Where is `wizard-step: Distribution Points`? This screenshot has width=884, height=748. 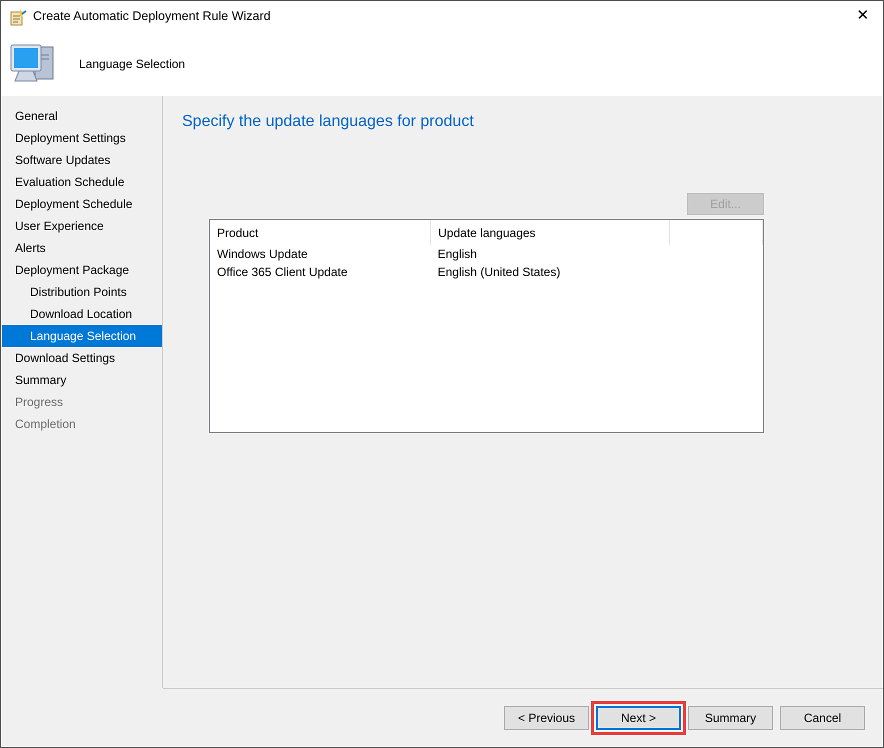 wizard-step: Distribution Points is located at coordinates (82, 292).